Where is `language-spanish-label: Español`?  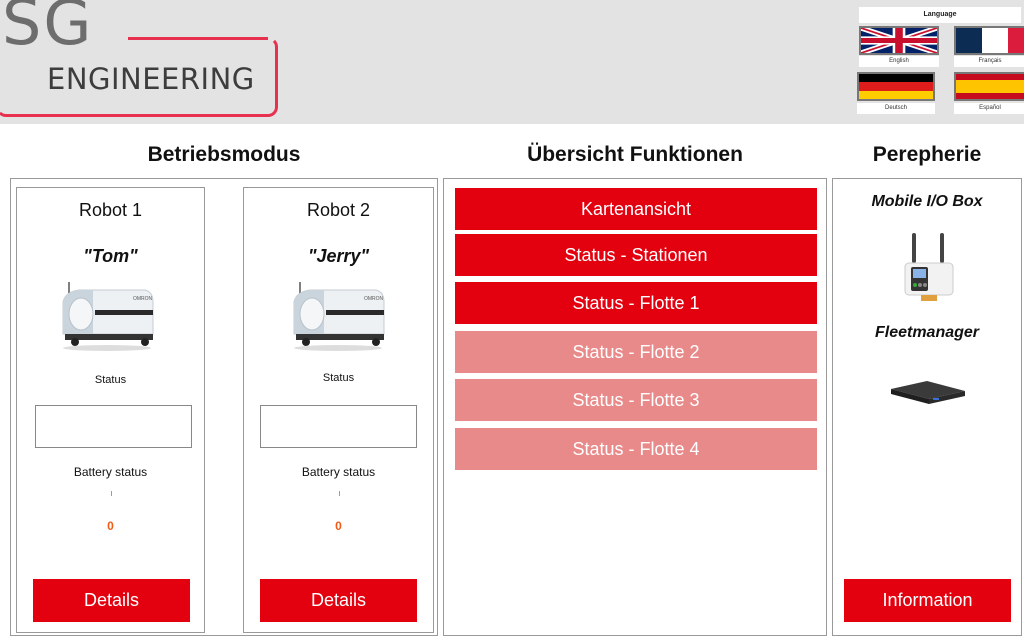 language-spanish-label: Español is located at coordinates (989, 108).